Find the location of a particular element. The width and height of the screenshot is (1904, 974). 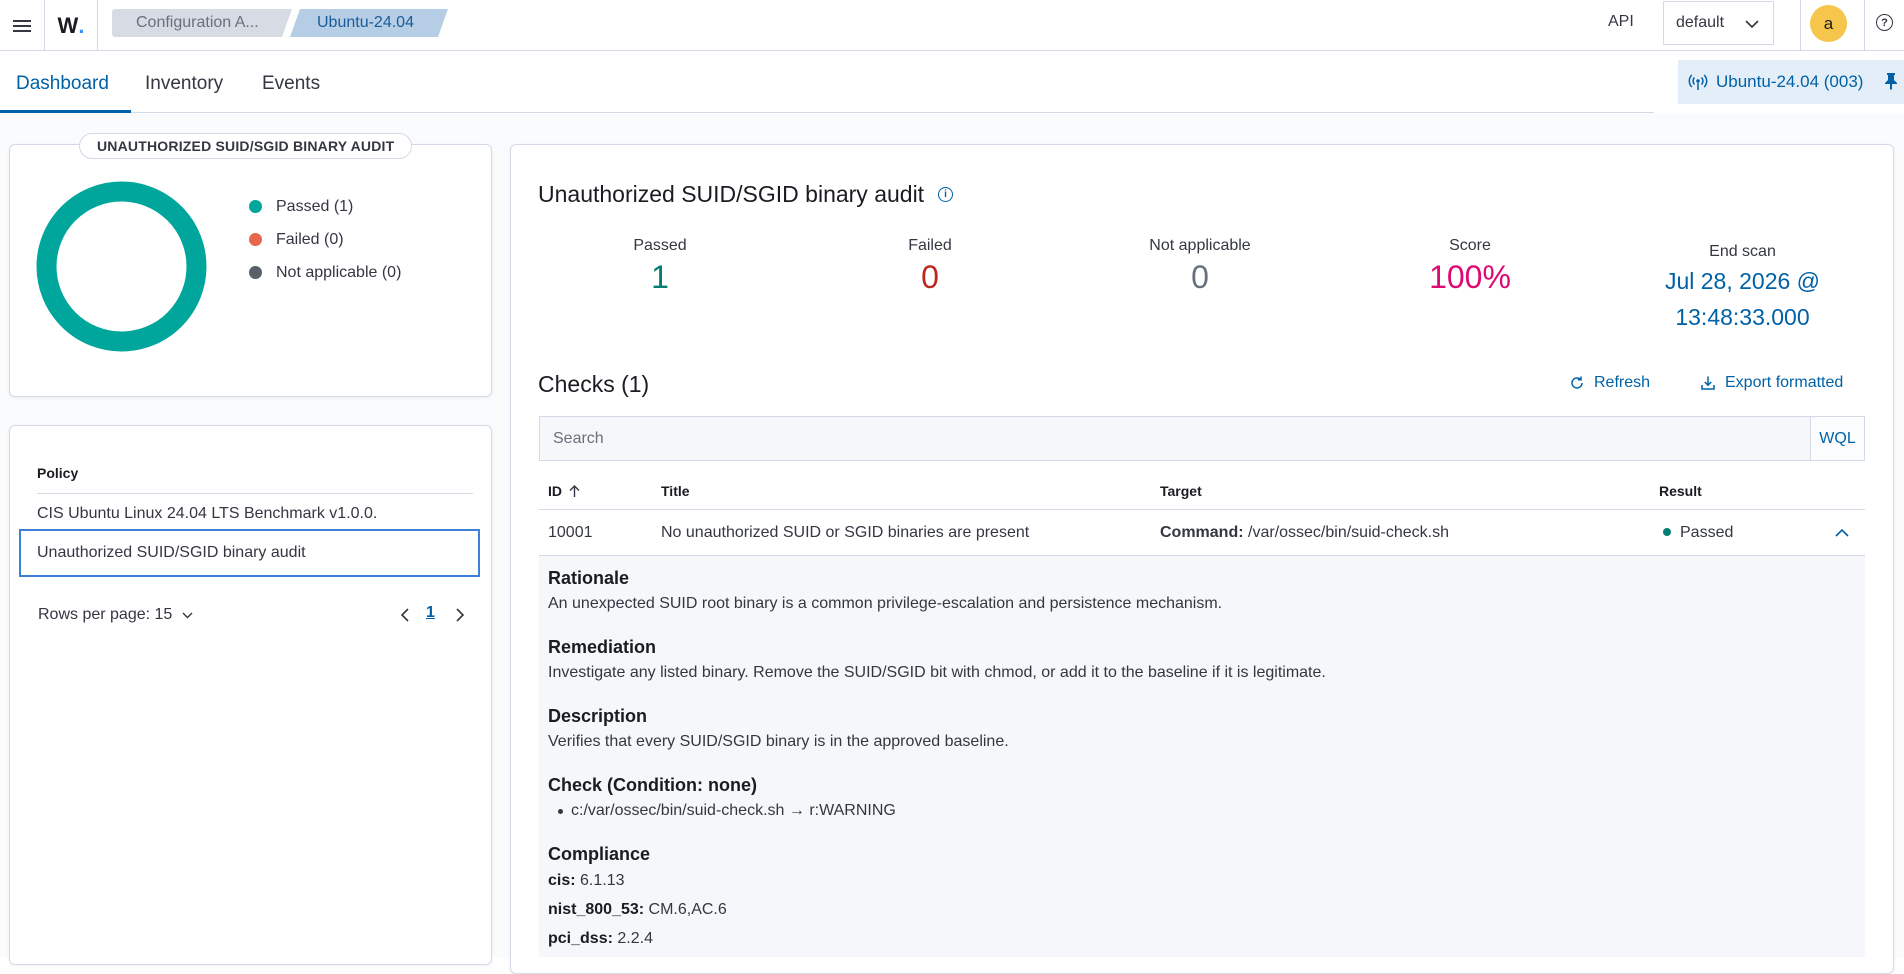

tab-bar: Dashboard Inventory Events is located at coordinates (827, 82).